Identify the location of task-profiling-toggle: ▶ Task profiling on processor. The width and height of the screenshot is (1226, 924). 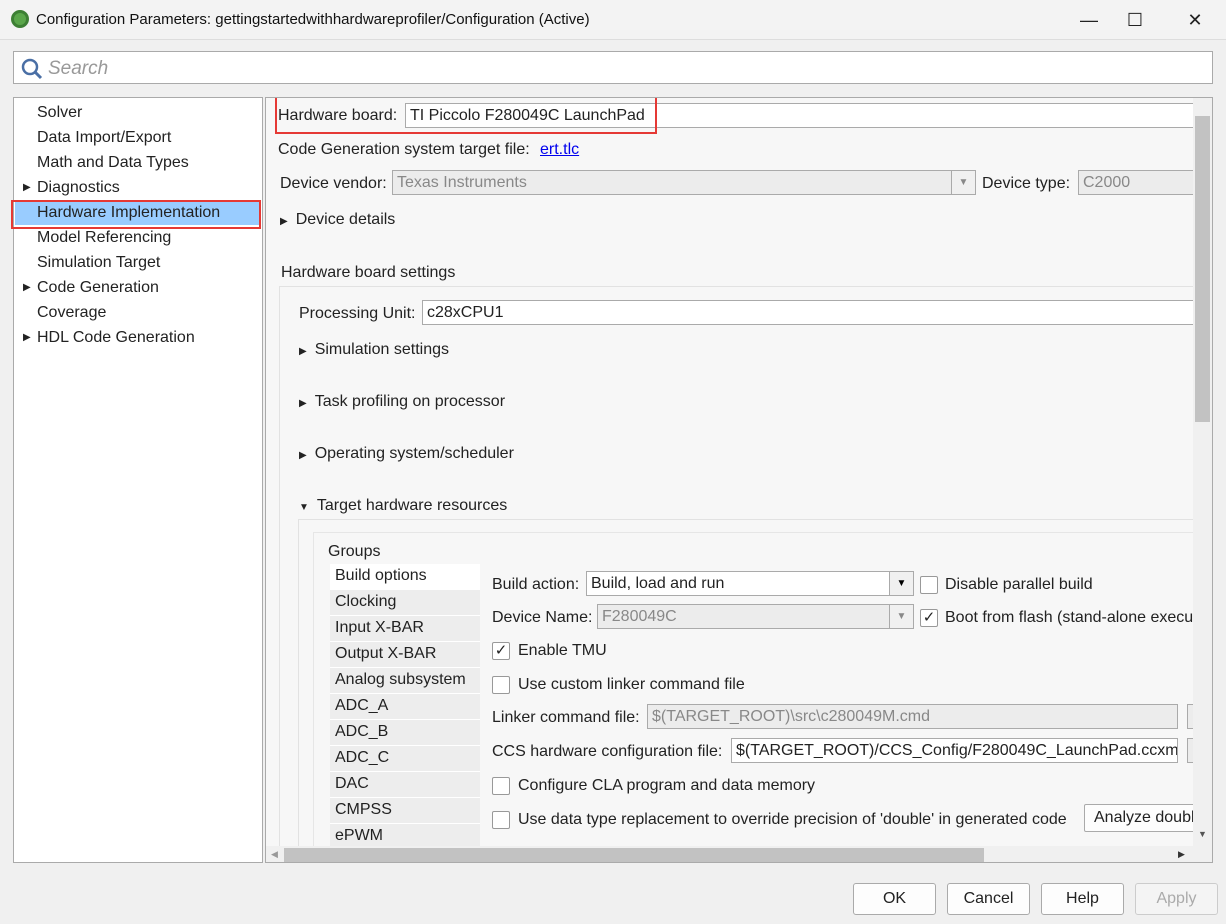
(402, 402).